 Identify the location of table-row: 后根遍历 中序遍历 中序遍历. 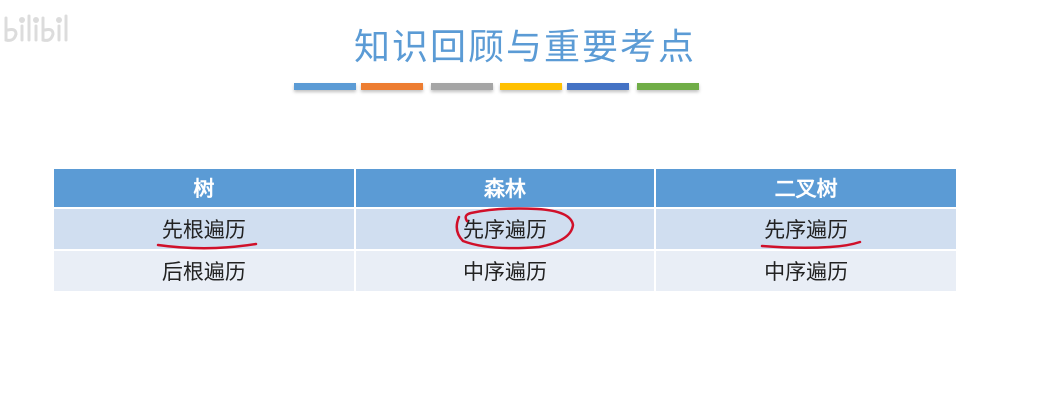
(505, 270).